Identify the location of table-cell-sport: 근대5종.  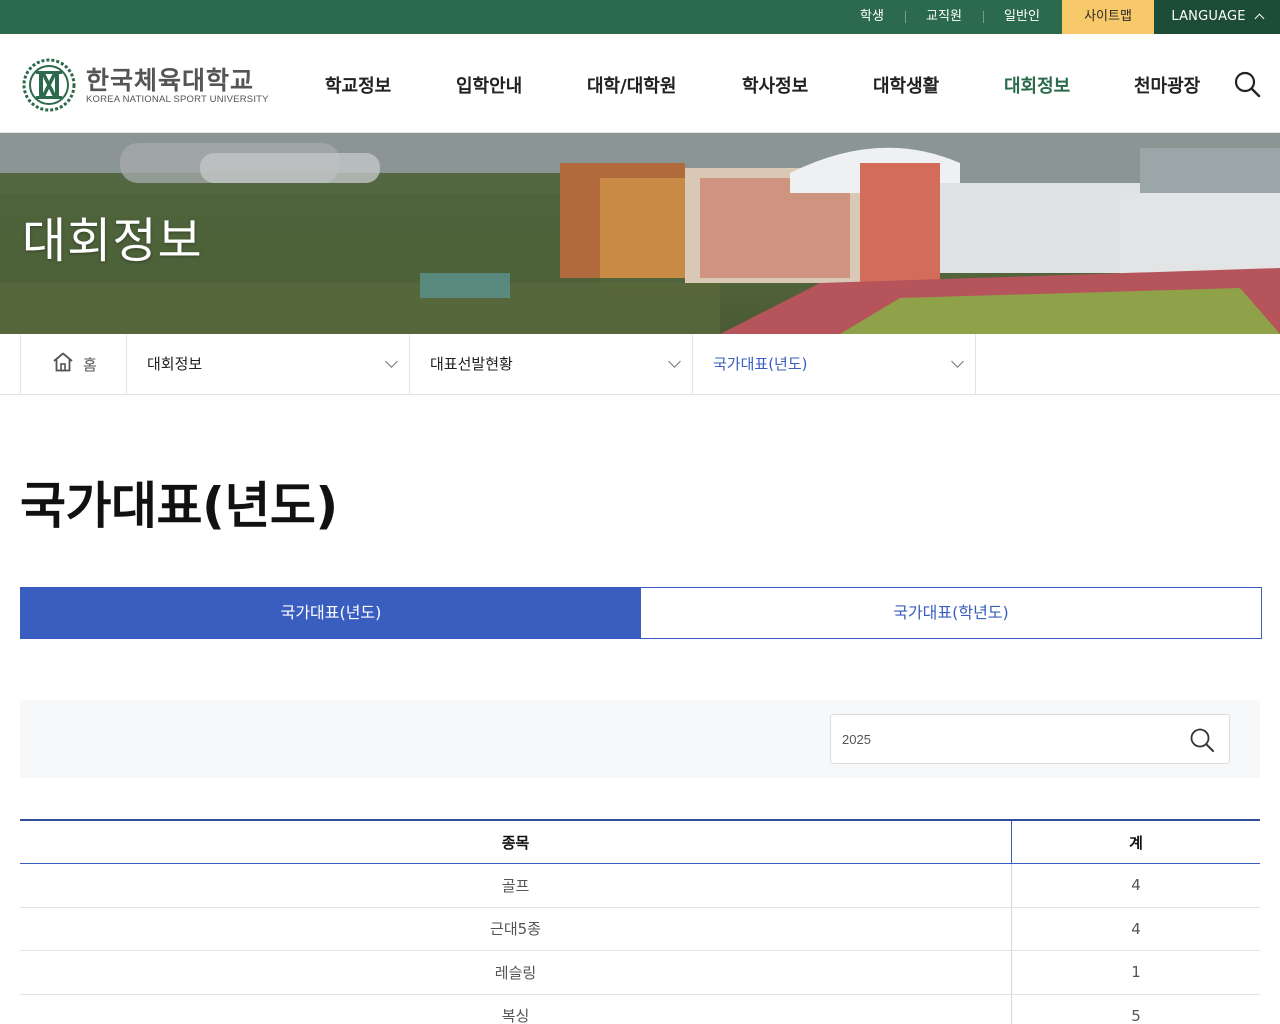
(515, 929).